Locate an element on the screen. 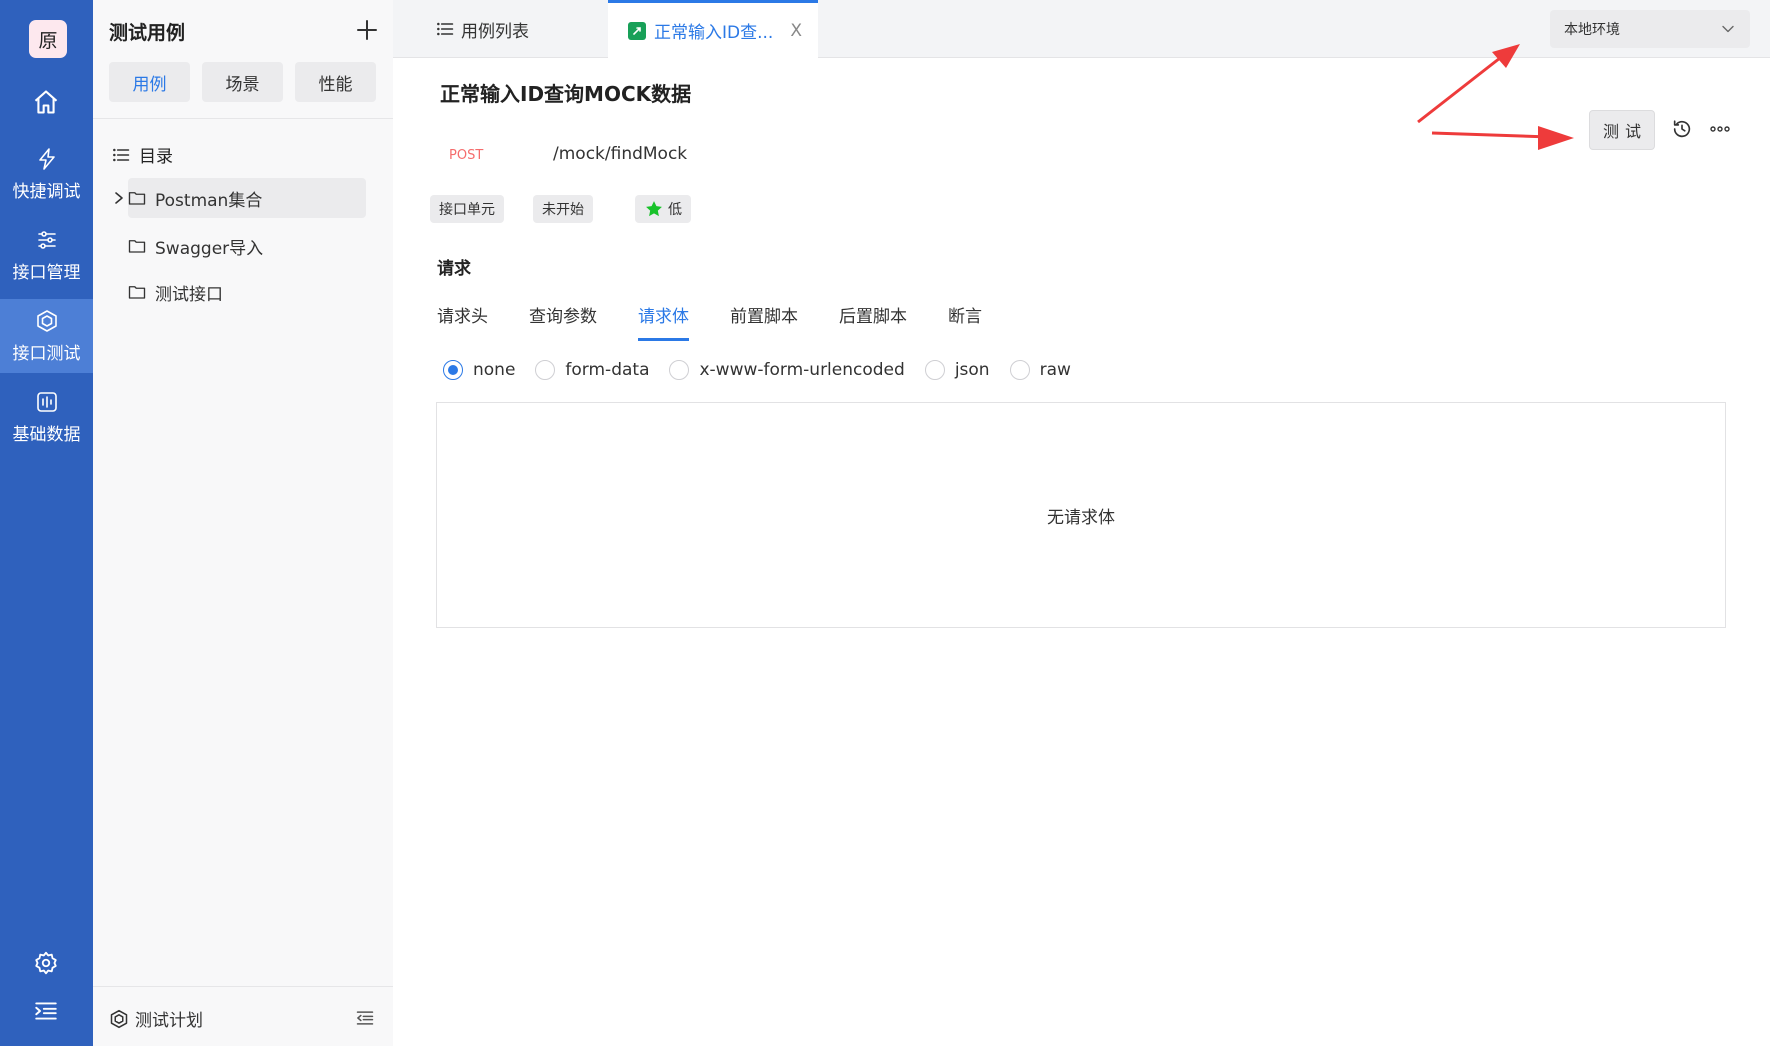  tab-current-case: 正常输入ID查... X is located at coordinates (713, 29).